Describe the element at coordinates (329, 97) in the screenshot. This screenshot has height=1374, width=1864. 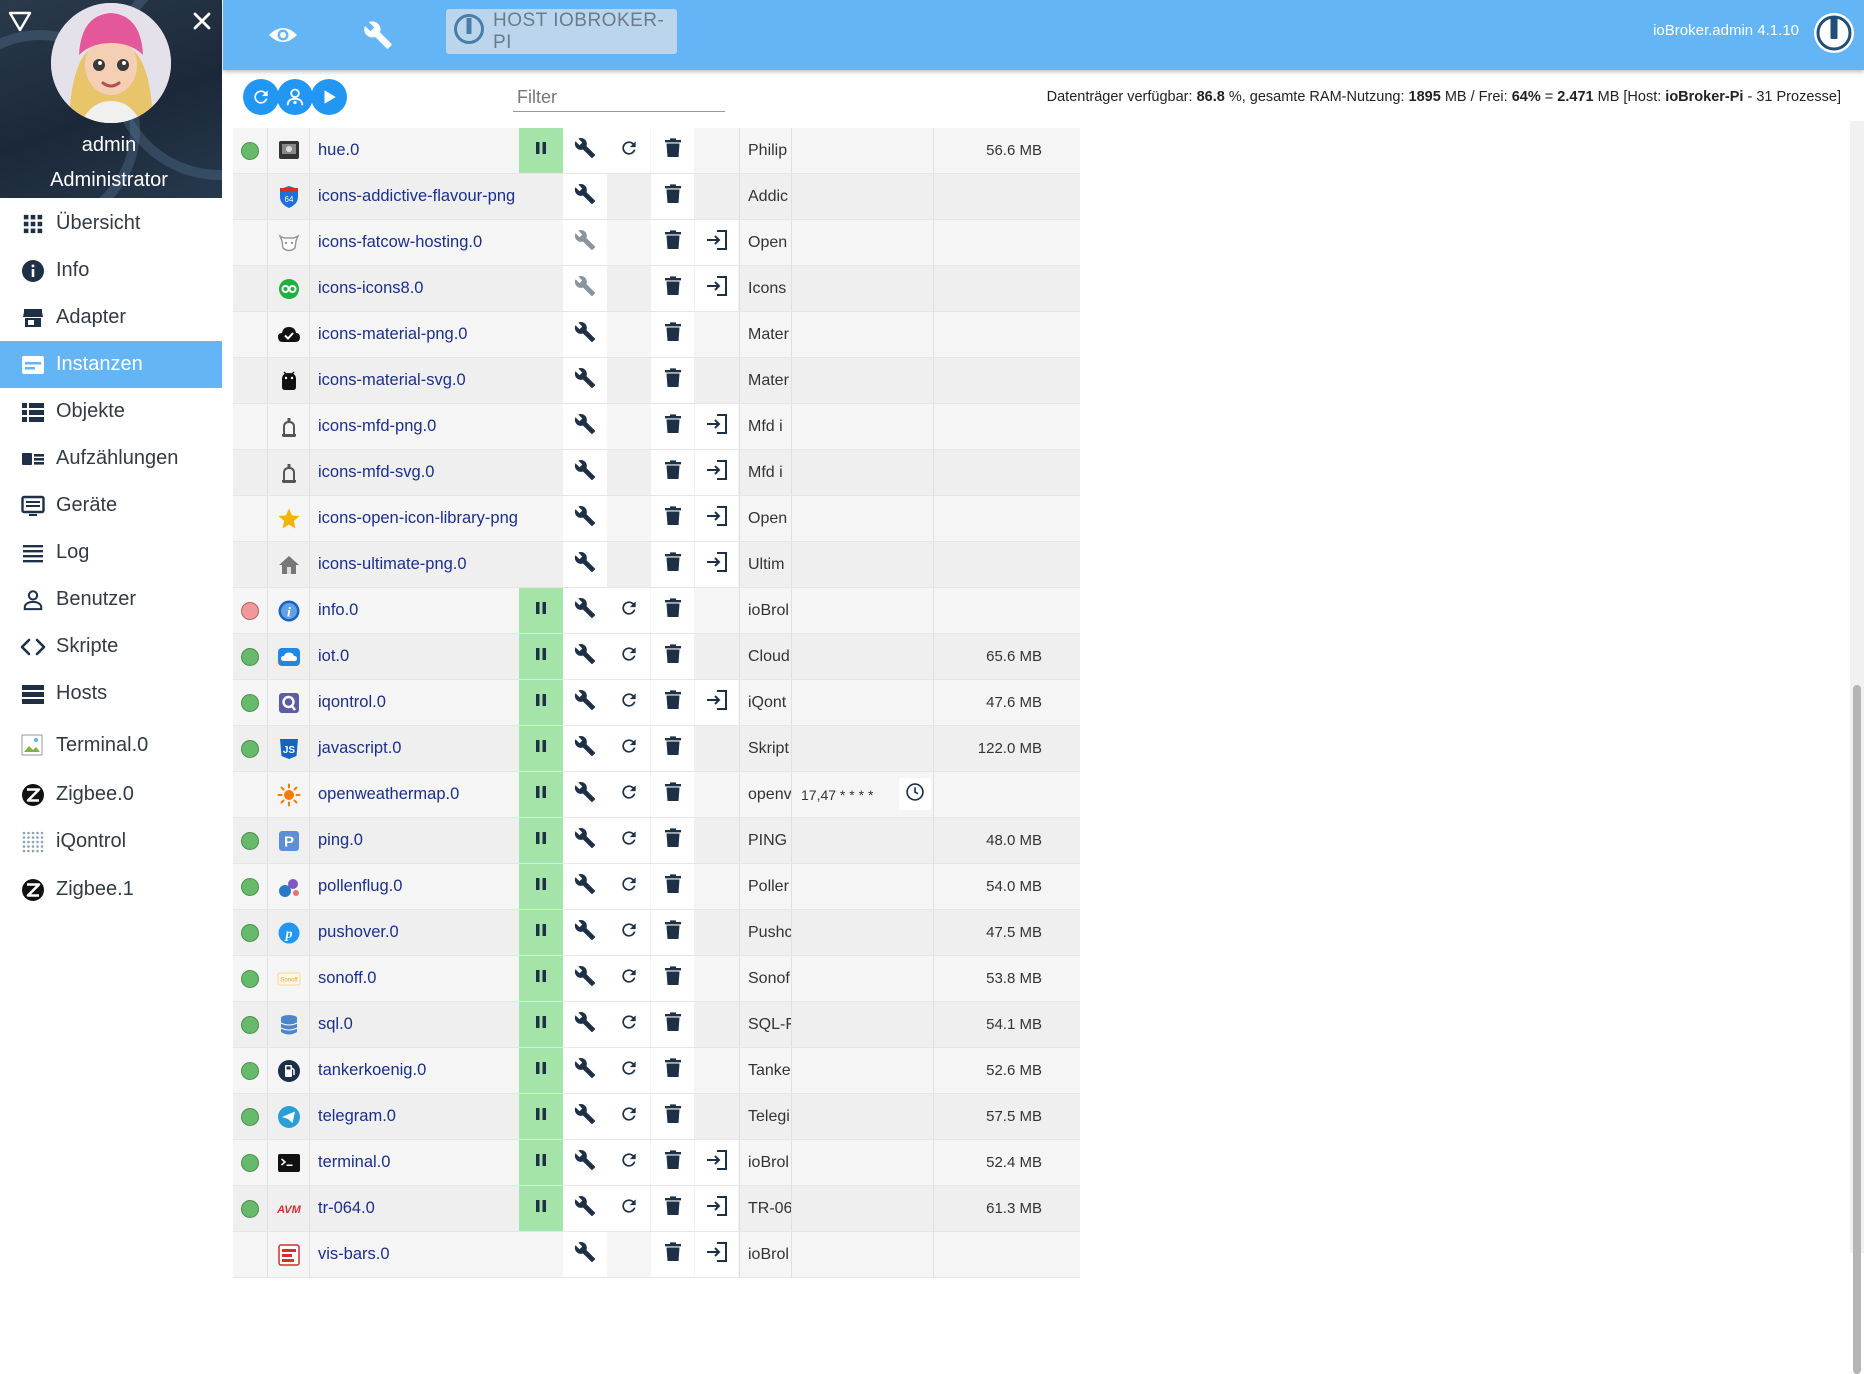
I see `start-all-button` at that location.